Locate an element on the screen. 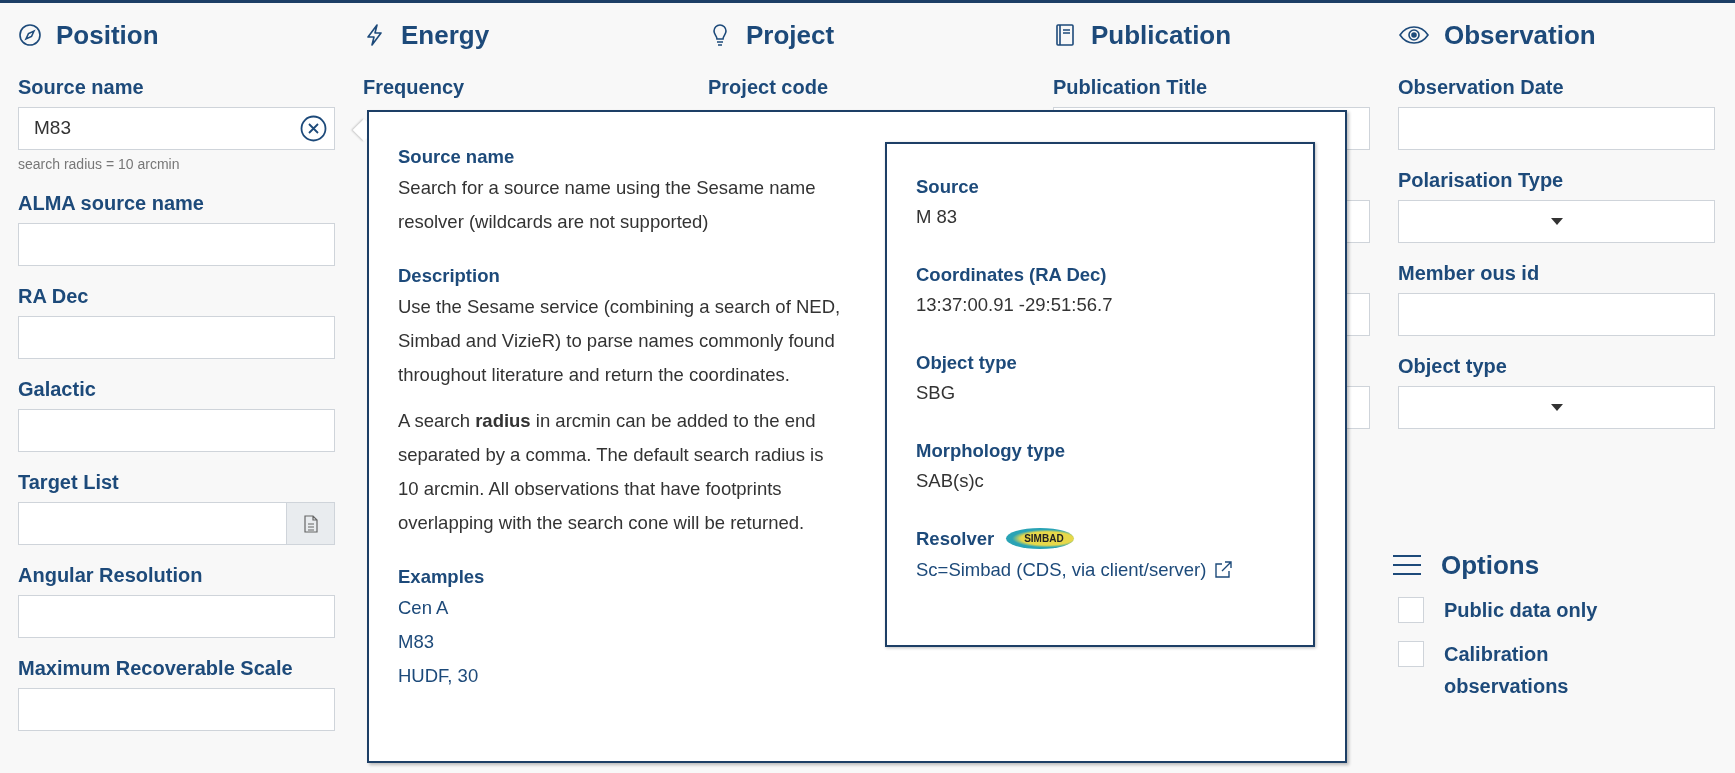 Image resolution: width=1735 pixels, height=773 pixels. external-link-icon is located at coordinates (1223, 570).